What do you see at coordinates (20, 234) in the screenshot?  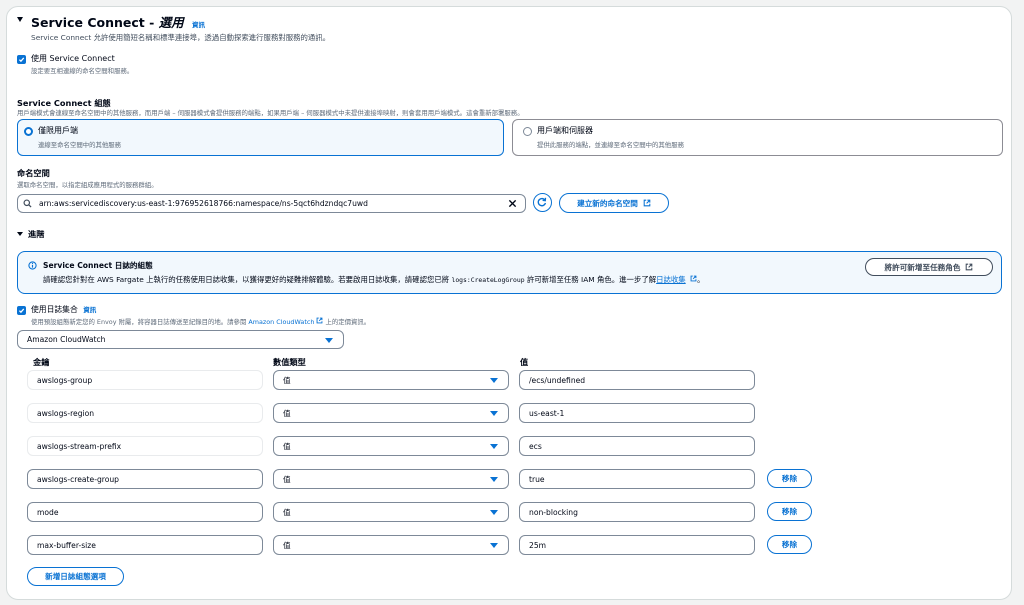 I see `advanced-caret-icon` at bounding box center [20, 234].